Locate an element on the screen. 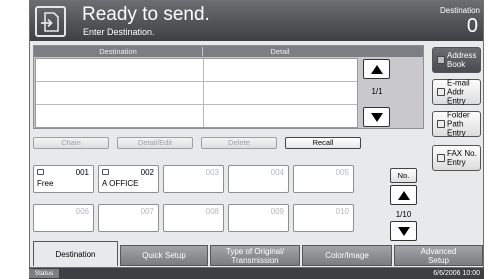 The width and height of the screenshot is (492, 279). column-divider is located at coordinates (203, 93).